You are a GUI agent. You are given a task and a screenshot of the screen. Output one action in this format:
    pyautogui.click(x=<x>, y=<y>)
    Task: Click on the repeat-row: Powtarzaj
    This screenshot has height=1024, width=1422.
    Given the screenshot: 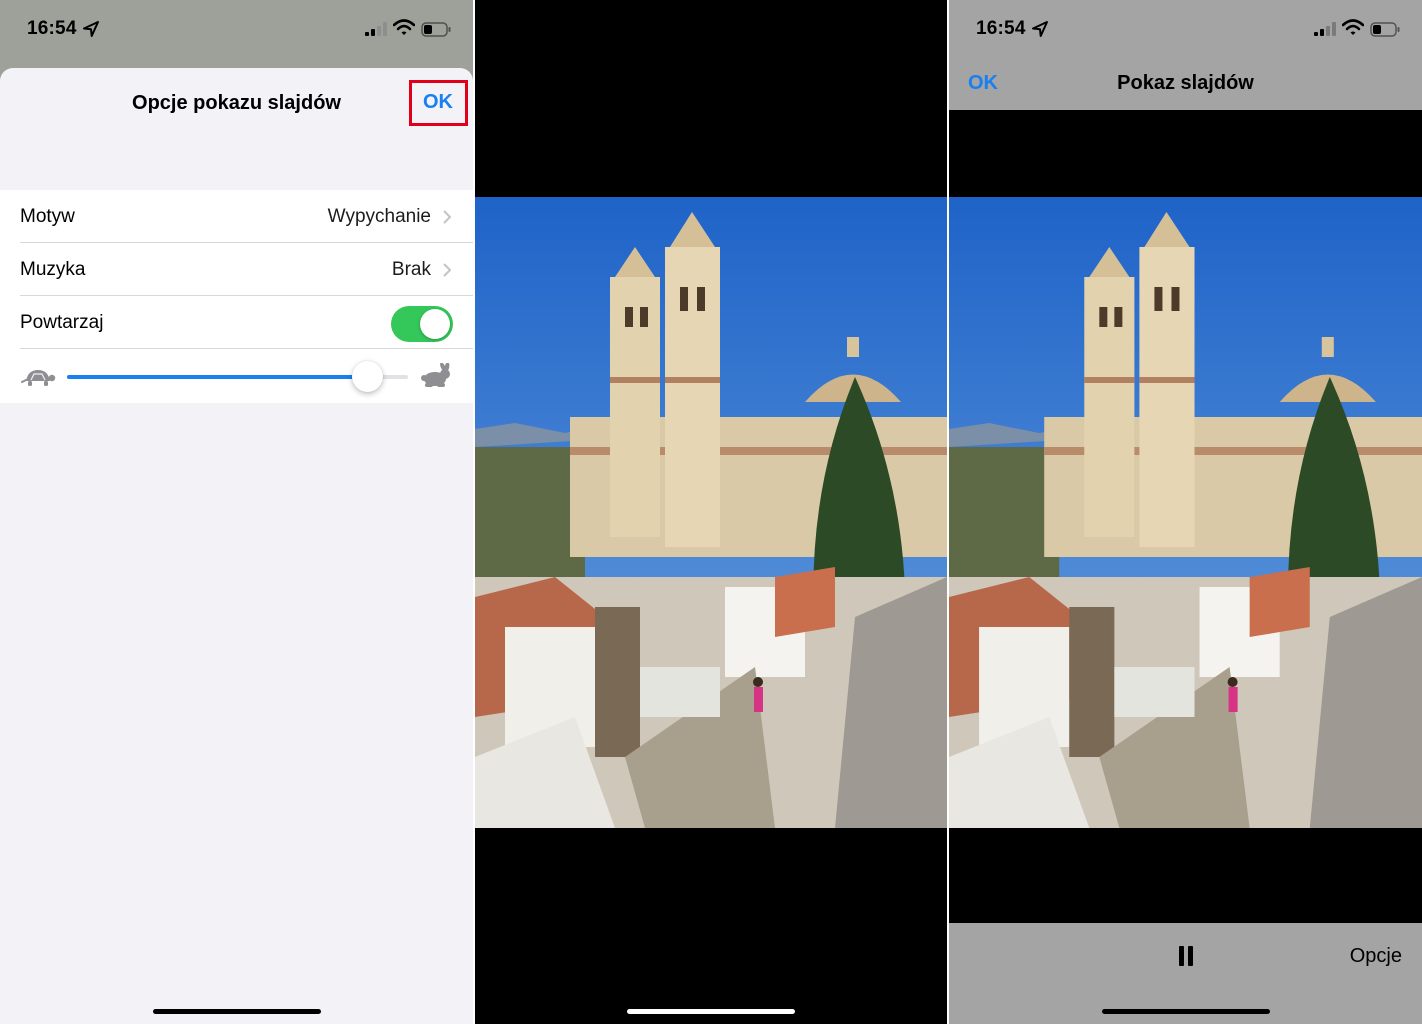 What is the action you would take?
    pyautogui.click(x=246, y=322)
    